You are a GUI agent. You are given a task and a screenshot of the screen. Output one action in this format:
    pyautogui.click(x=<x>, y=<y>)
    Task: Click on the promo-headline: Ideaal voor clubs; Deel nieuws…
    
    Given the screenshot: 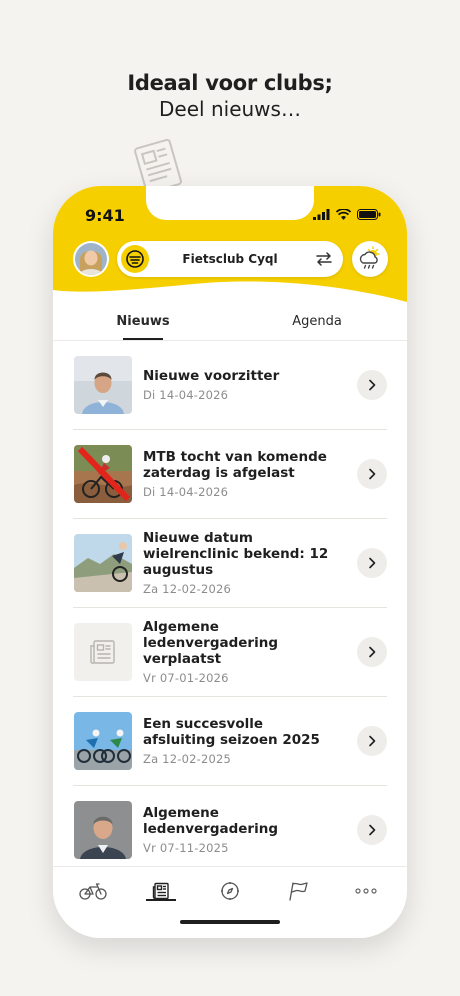 What is the action you would take?
    pyautogui.click(x=230, y=96)
    